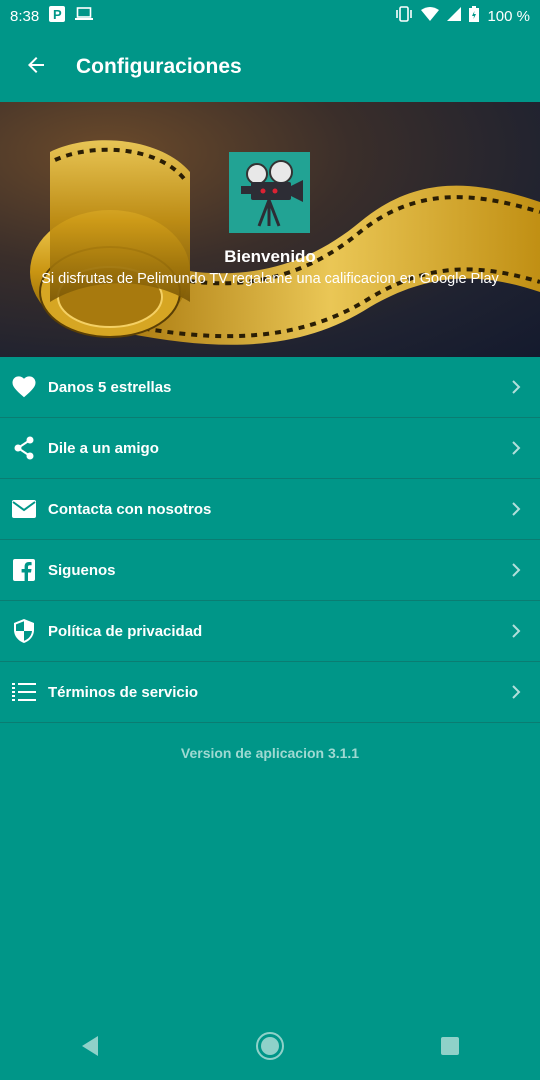 The height and width of the screenshot is (1080, 540). Describe the element at coordinates (159, 66) in the screenshot. I see `page-title: Configuraciones` at that location.